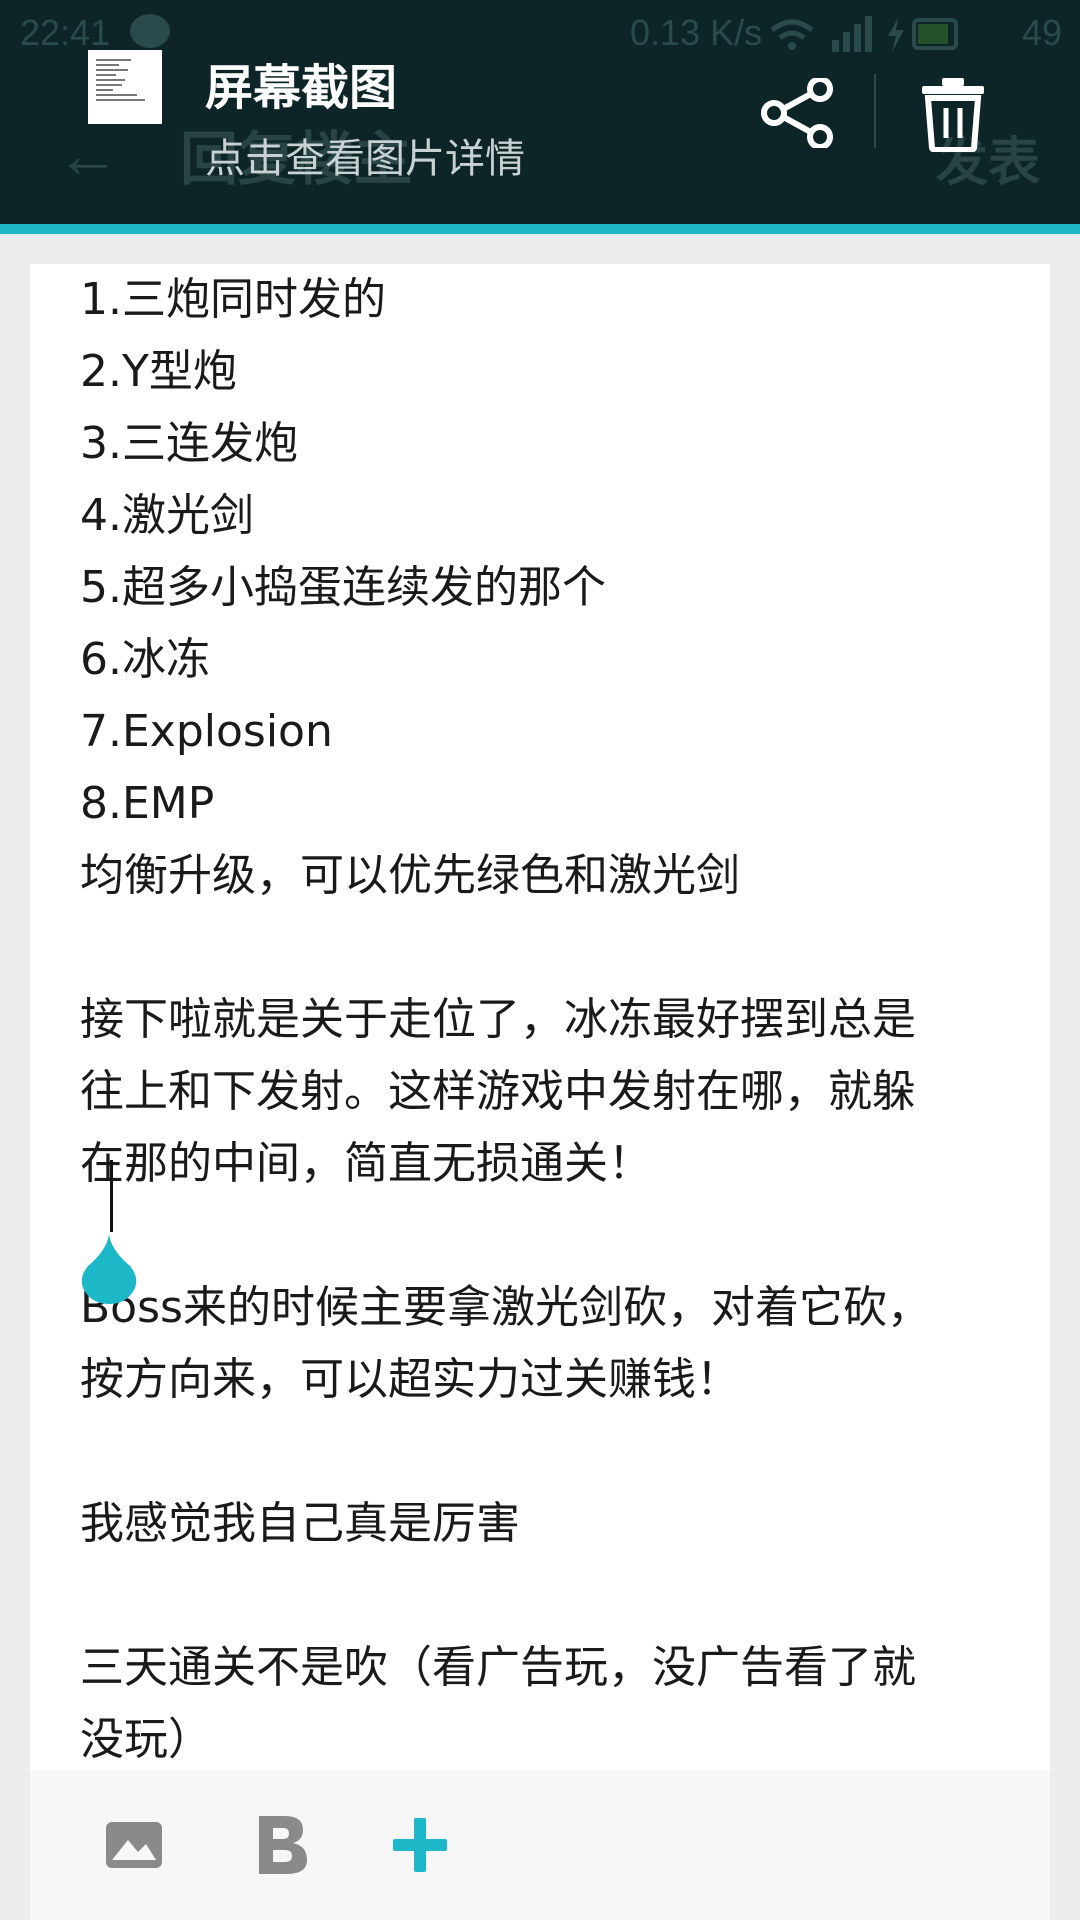  Describe the element at coordinates (498, 1019) in the screenshot. I see `editor-line: 接下啦就是关于走位了，冰冻最好摆到总是` at that location.